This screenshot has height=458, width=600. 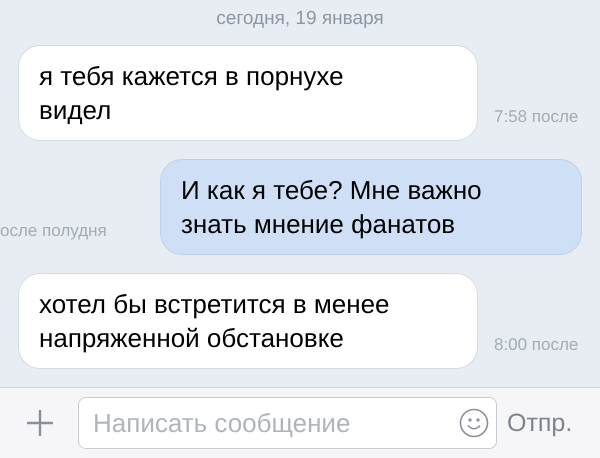 I want to click on message-time: осле полудня, so click(x=53, y=231).